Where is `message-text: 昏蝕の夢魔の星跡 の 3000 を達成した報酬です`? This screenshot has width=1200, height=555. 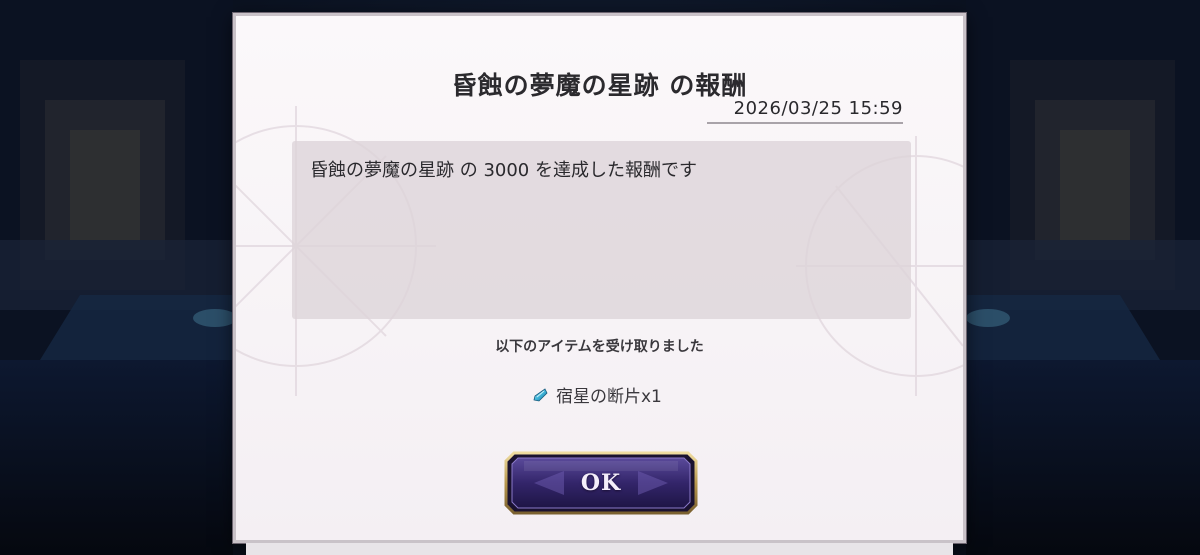 message-text: 昏蝕の夢魔の星跡 の 3000 を達成した報酬です is located at coordinates (503, 170).